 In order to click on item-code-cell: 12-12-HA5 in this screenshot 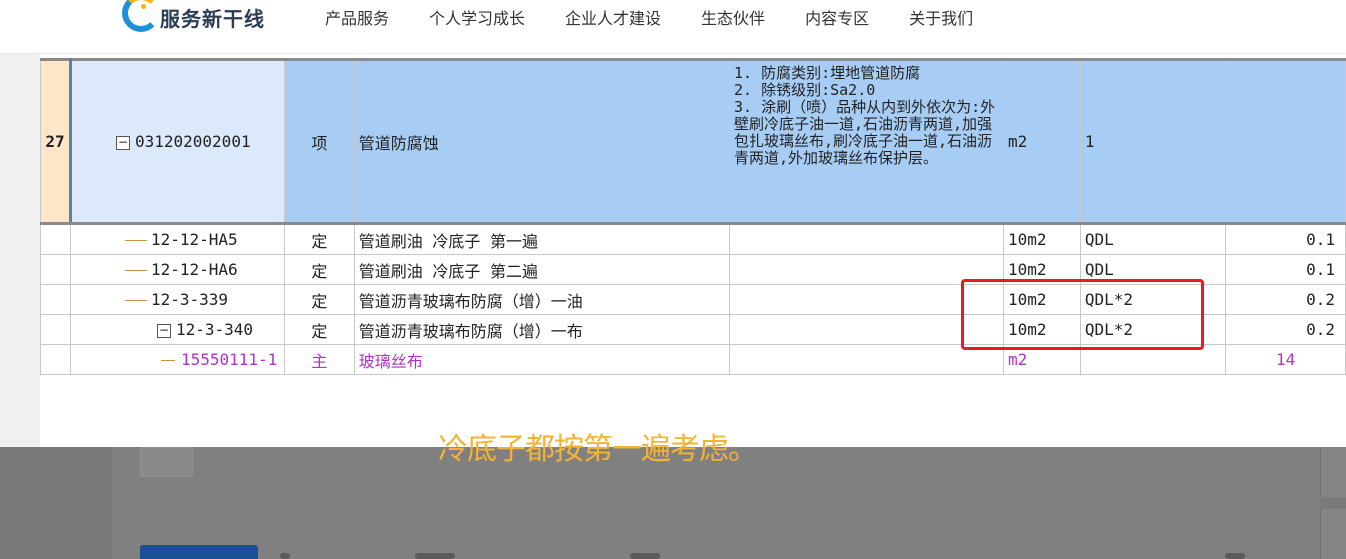, I will do `click(177, 239)`.